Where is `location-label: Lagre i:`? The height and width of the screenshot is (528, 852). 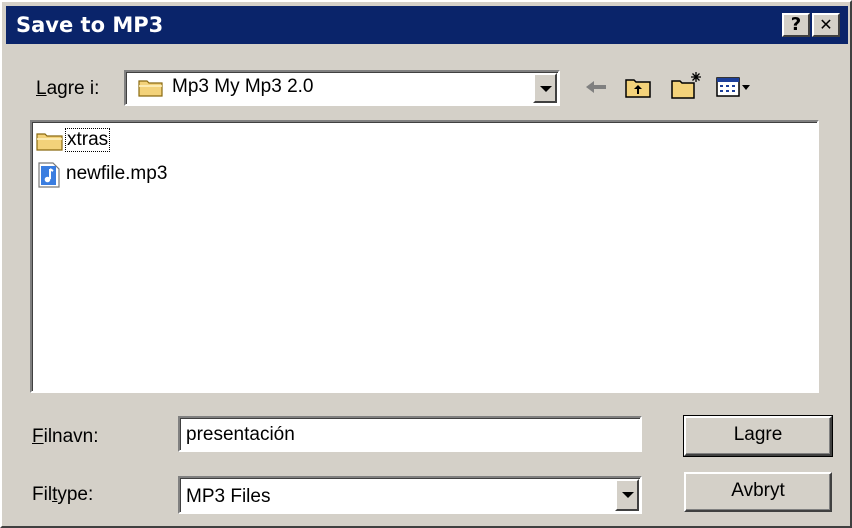 location-label: Lagre i: is located at coordinates (68, 88).